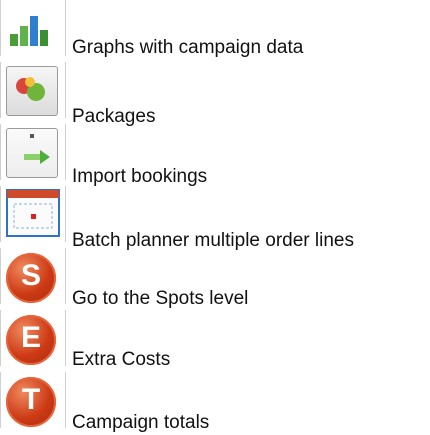  Describe the element at coordinates (33, 401) in the screenshot. I see `campaign-totals-icon: T` at that location.